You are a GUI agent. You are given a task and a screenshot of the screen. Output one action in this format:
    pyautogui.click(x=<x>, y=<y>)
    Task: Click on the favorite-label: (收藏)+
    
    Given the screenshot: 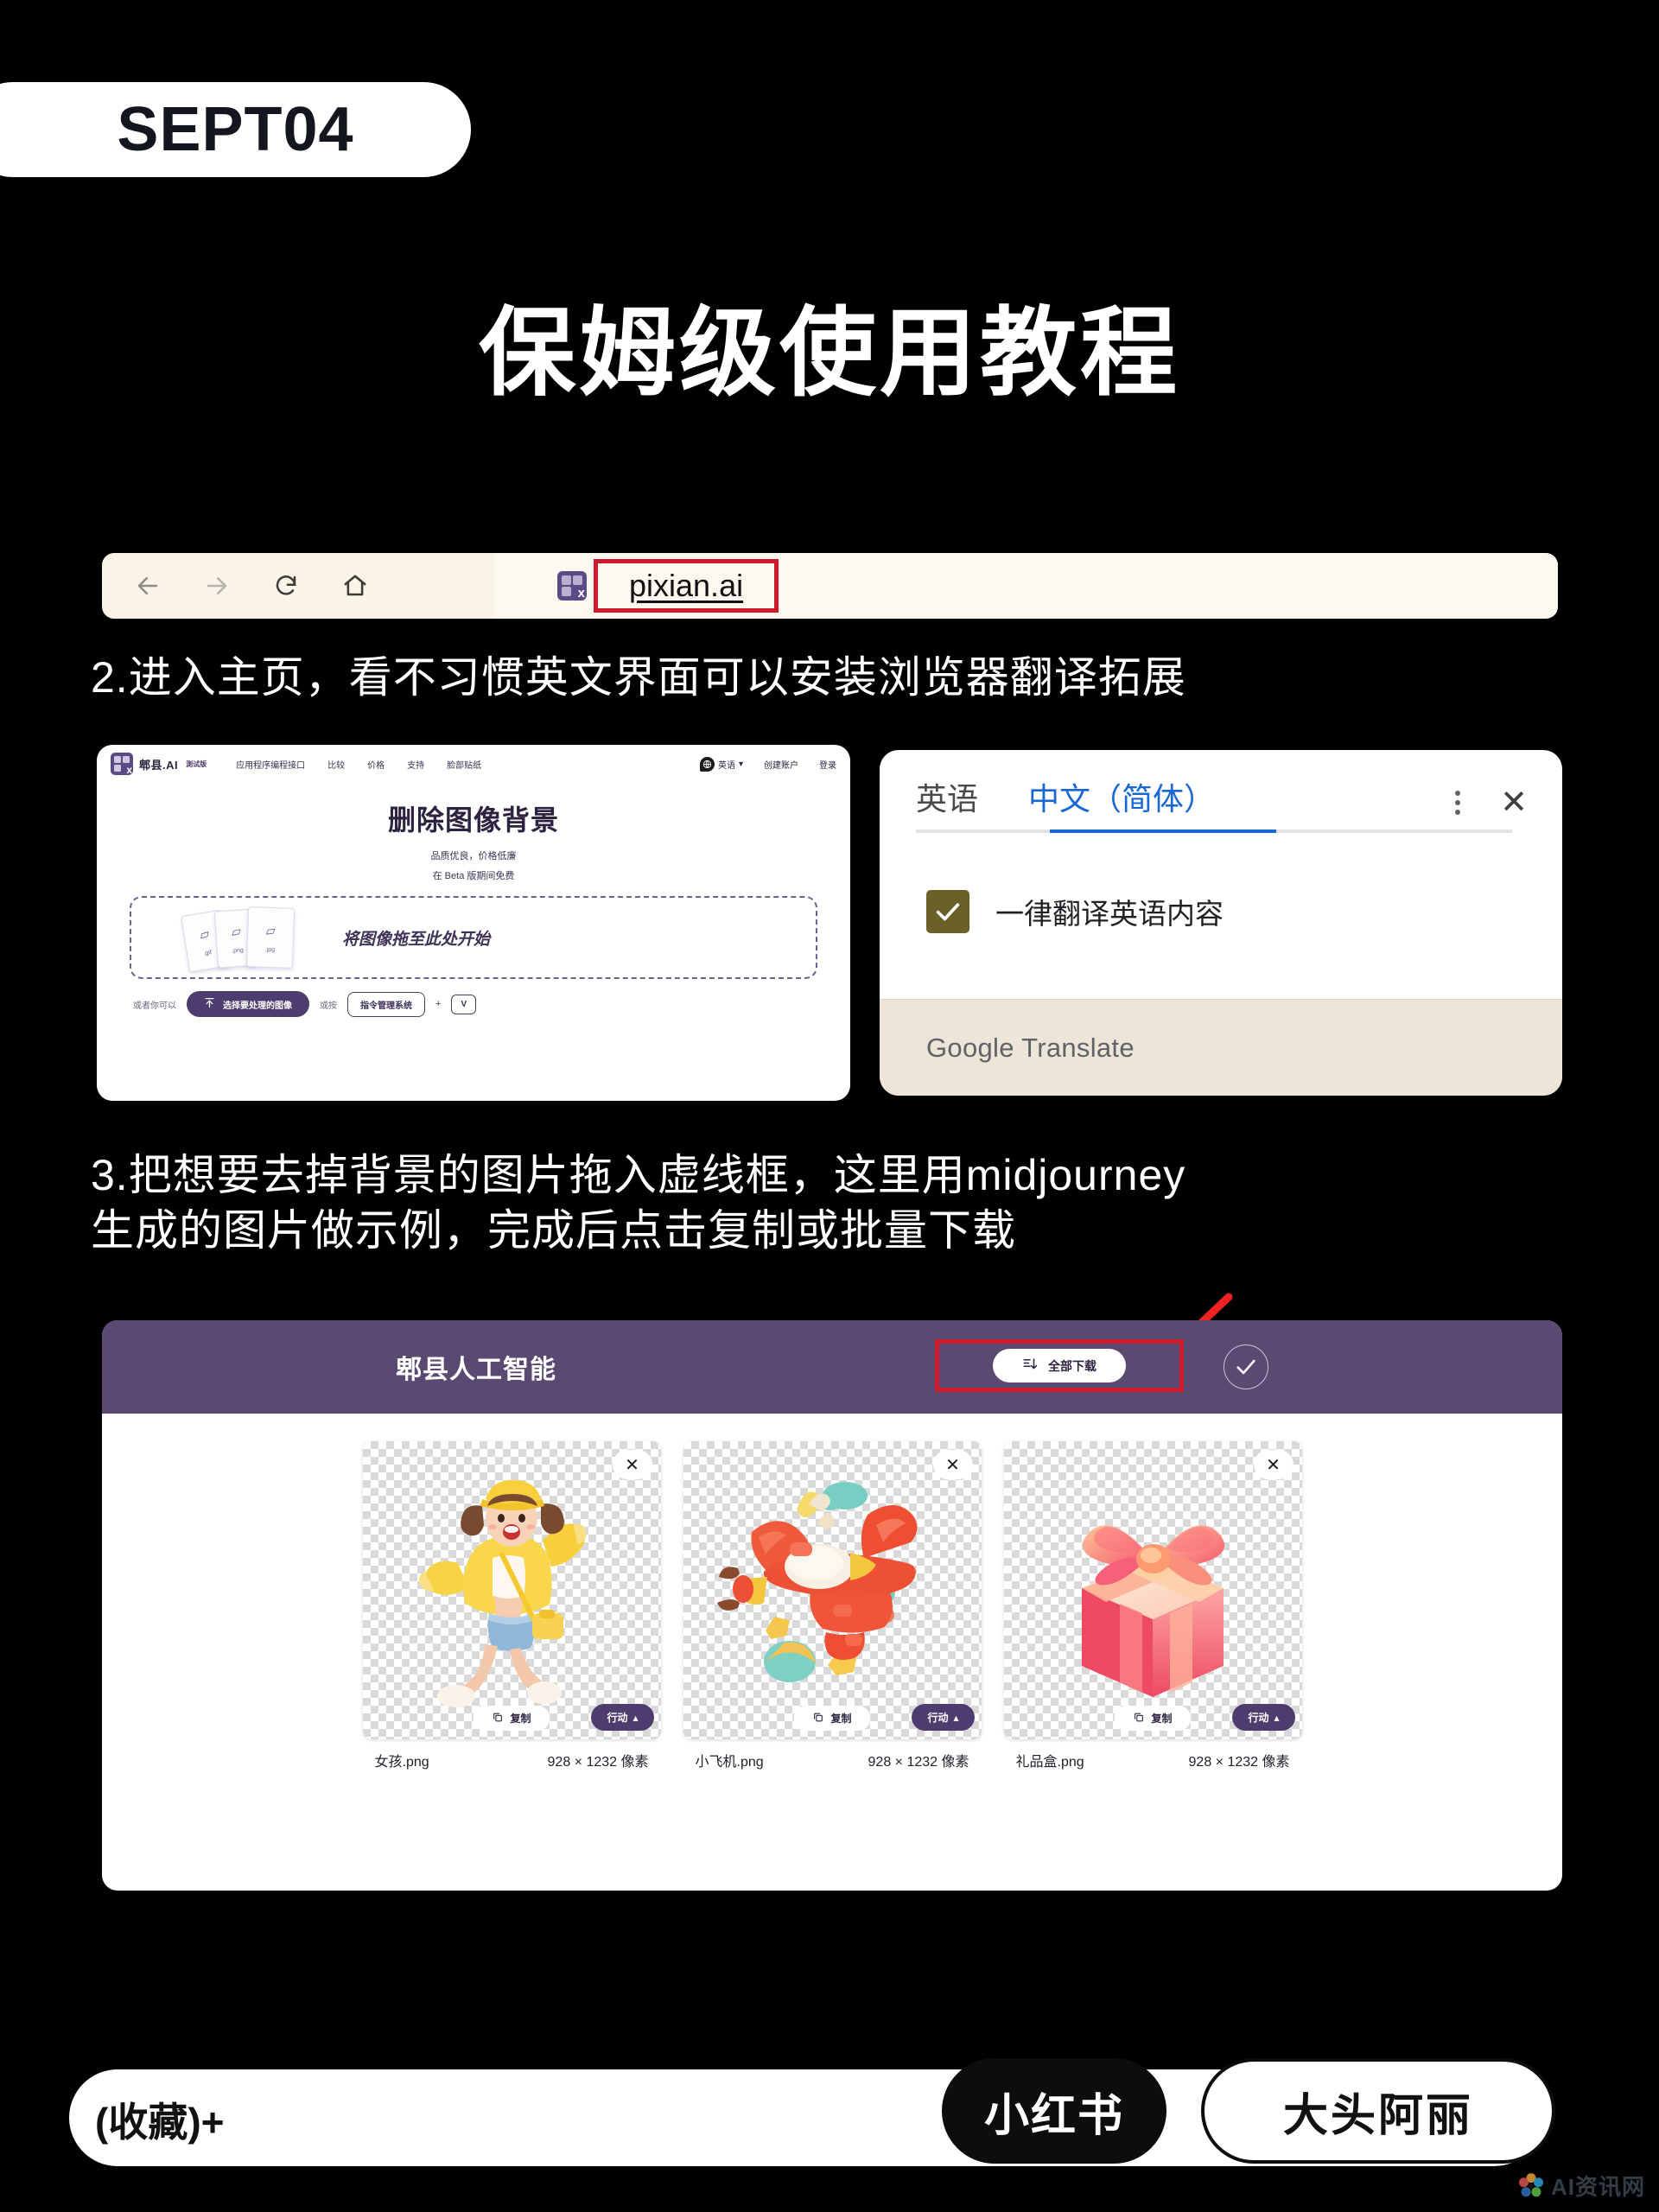 What is the action you would take?
    pyautogui.click(x=160, y=2119)
    